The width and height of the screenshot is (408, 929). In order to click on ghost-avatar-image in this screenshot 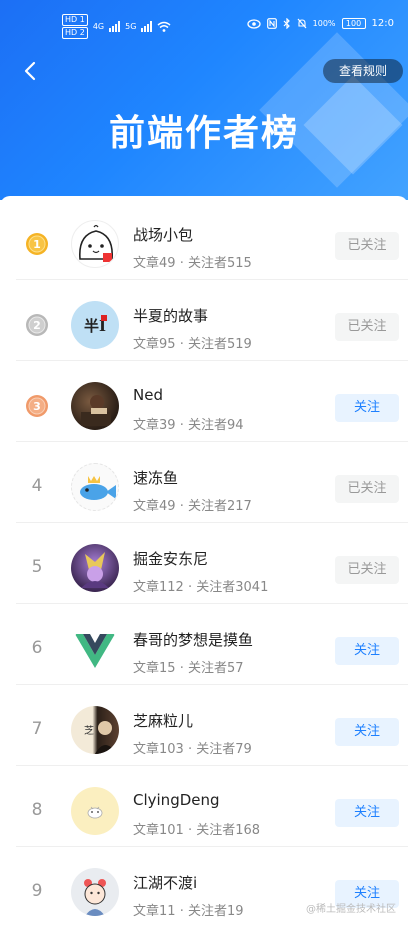, I will do `click(96, 243)`.